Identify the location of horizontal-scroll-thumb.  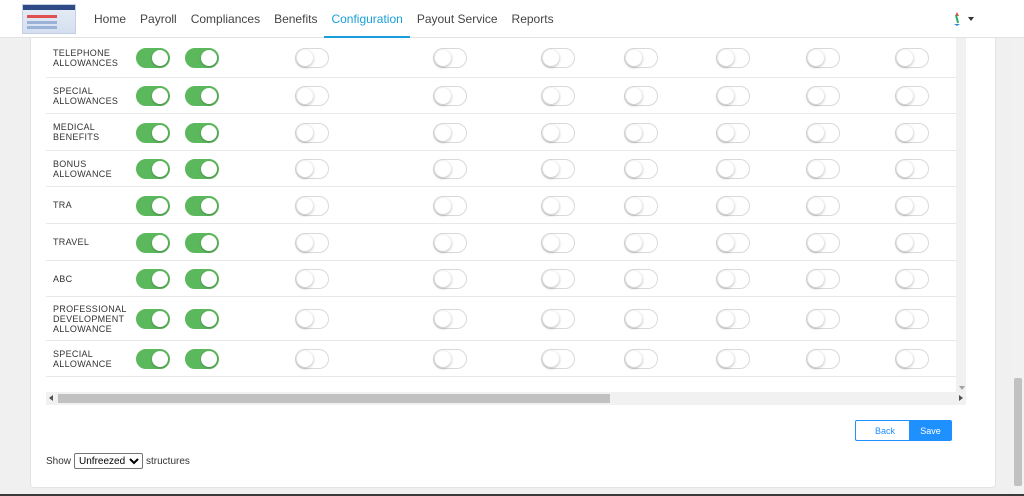
(334, 398).